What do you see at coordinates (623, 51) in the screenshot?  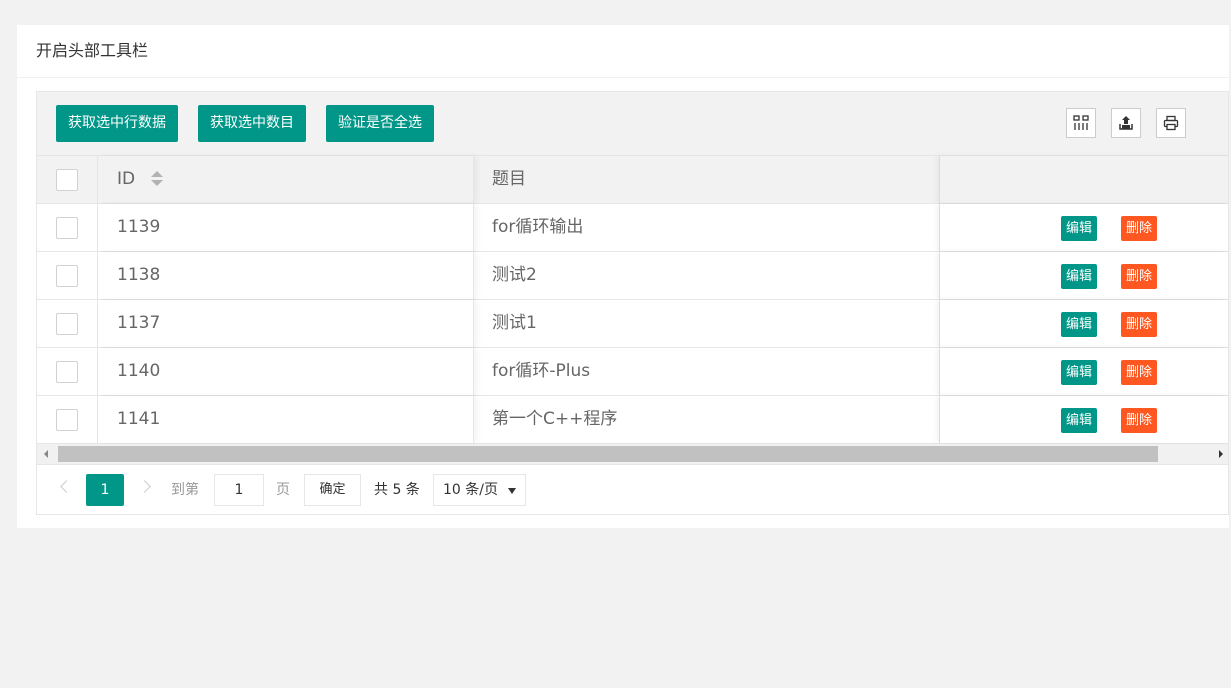 I see `card-title: 开启头部工具栏` at bounding box center [623, 51].